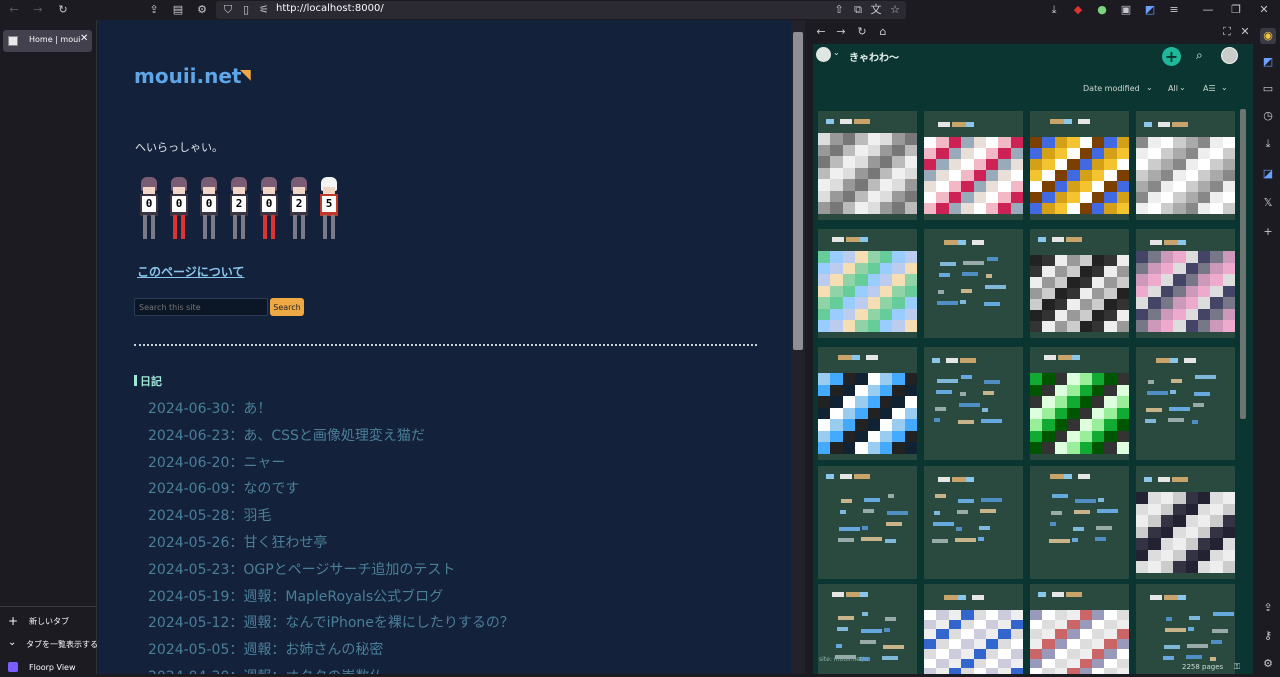  I want to click on logo-chevron-down-icon: ⌄, so click(836, 52).